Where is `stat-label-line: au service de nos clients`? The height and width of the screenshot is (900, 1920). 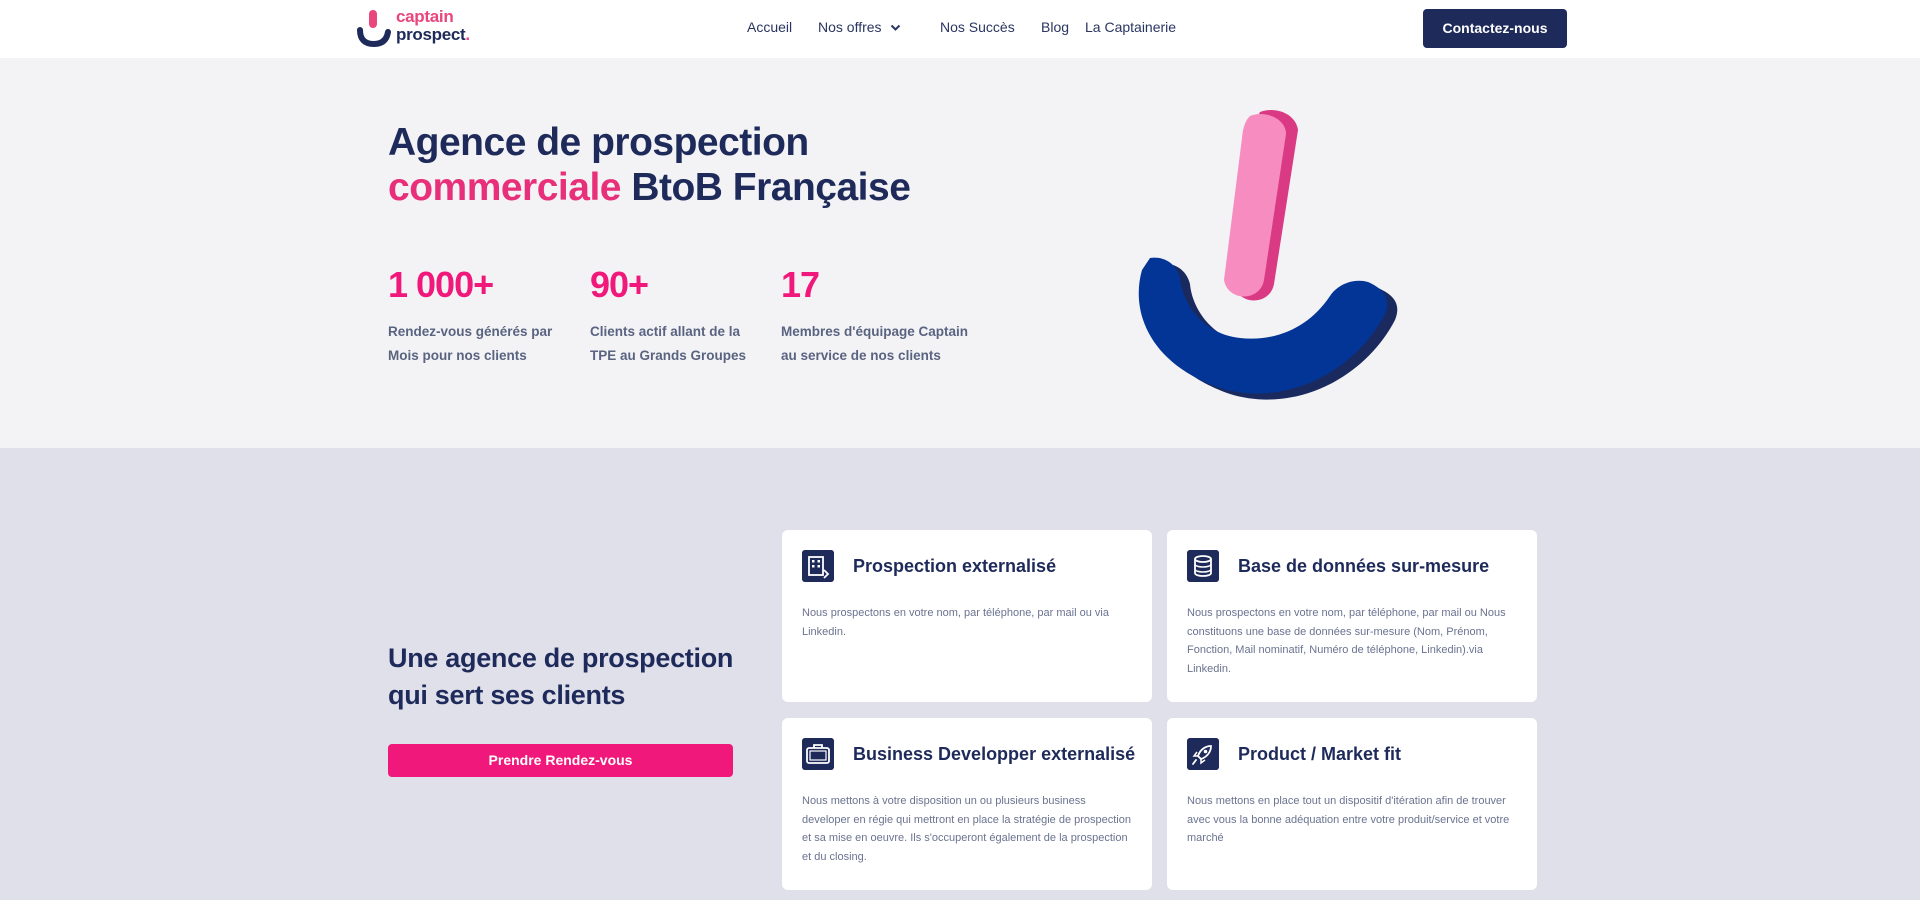
stat-label-line: au service de nos clients is located at coordinates (861, 355).